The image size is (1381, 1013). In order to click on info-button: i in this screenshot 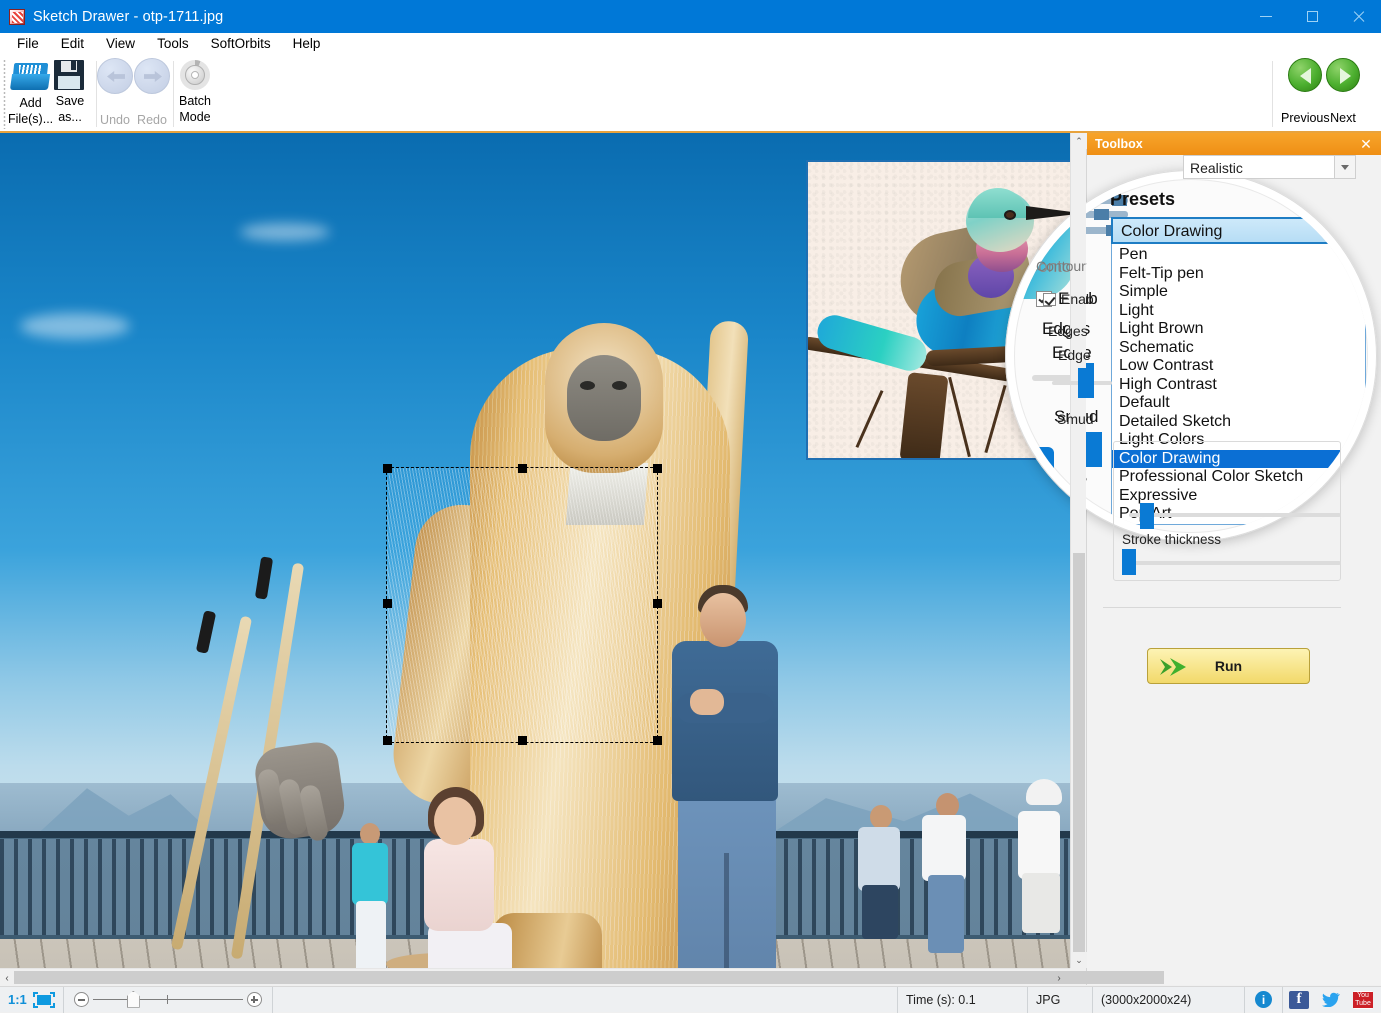, I will do `click(1264, 999)`.